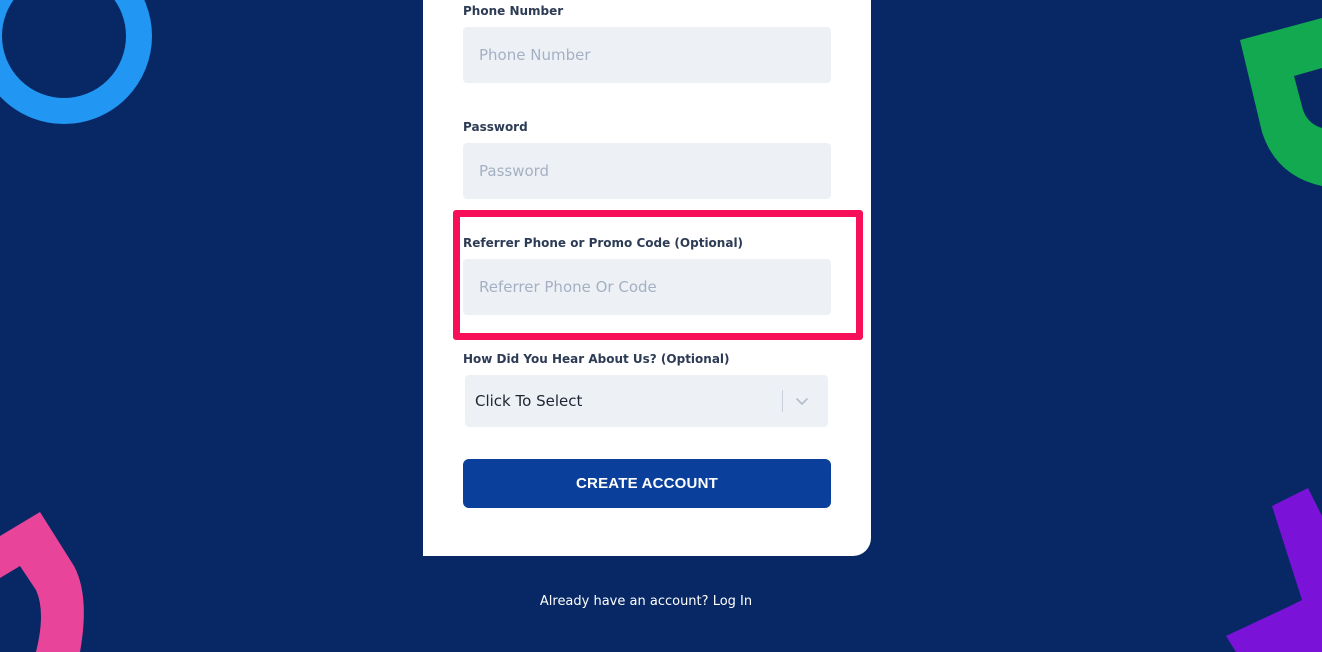 This screenshot has width=1322, height=652. Describe the element at coordinates (603, 243) in the screenshot. I see `referrer-label: Referrer Phone or Promo Code (Optional)` at that location.